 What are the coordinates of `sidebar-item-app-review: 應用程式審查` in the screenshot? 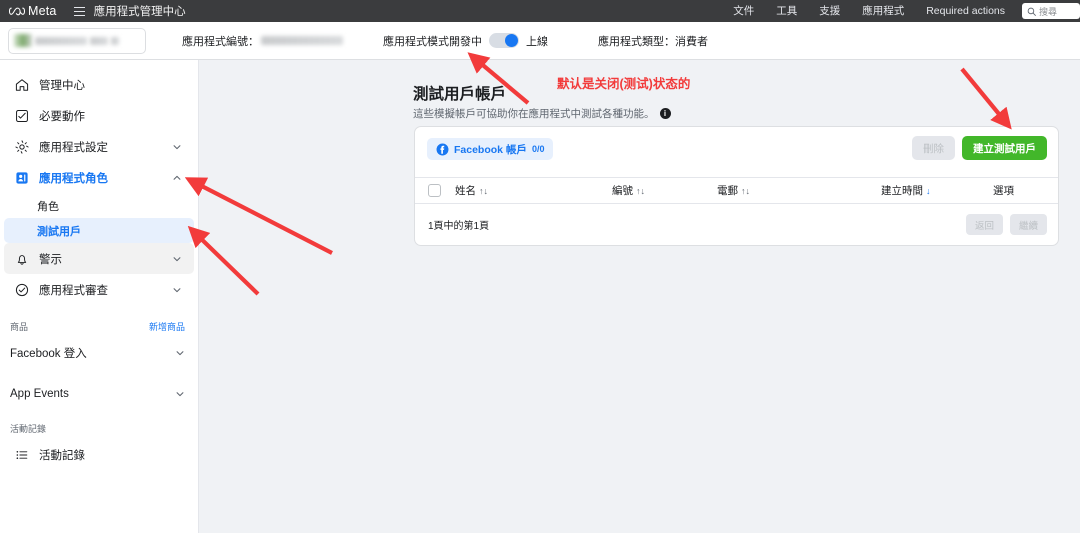 It's located at (99, 289).